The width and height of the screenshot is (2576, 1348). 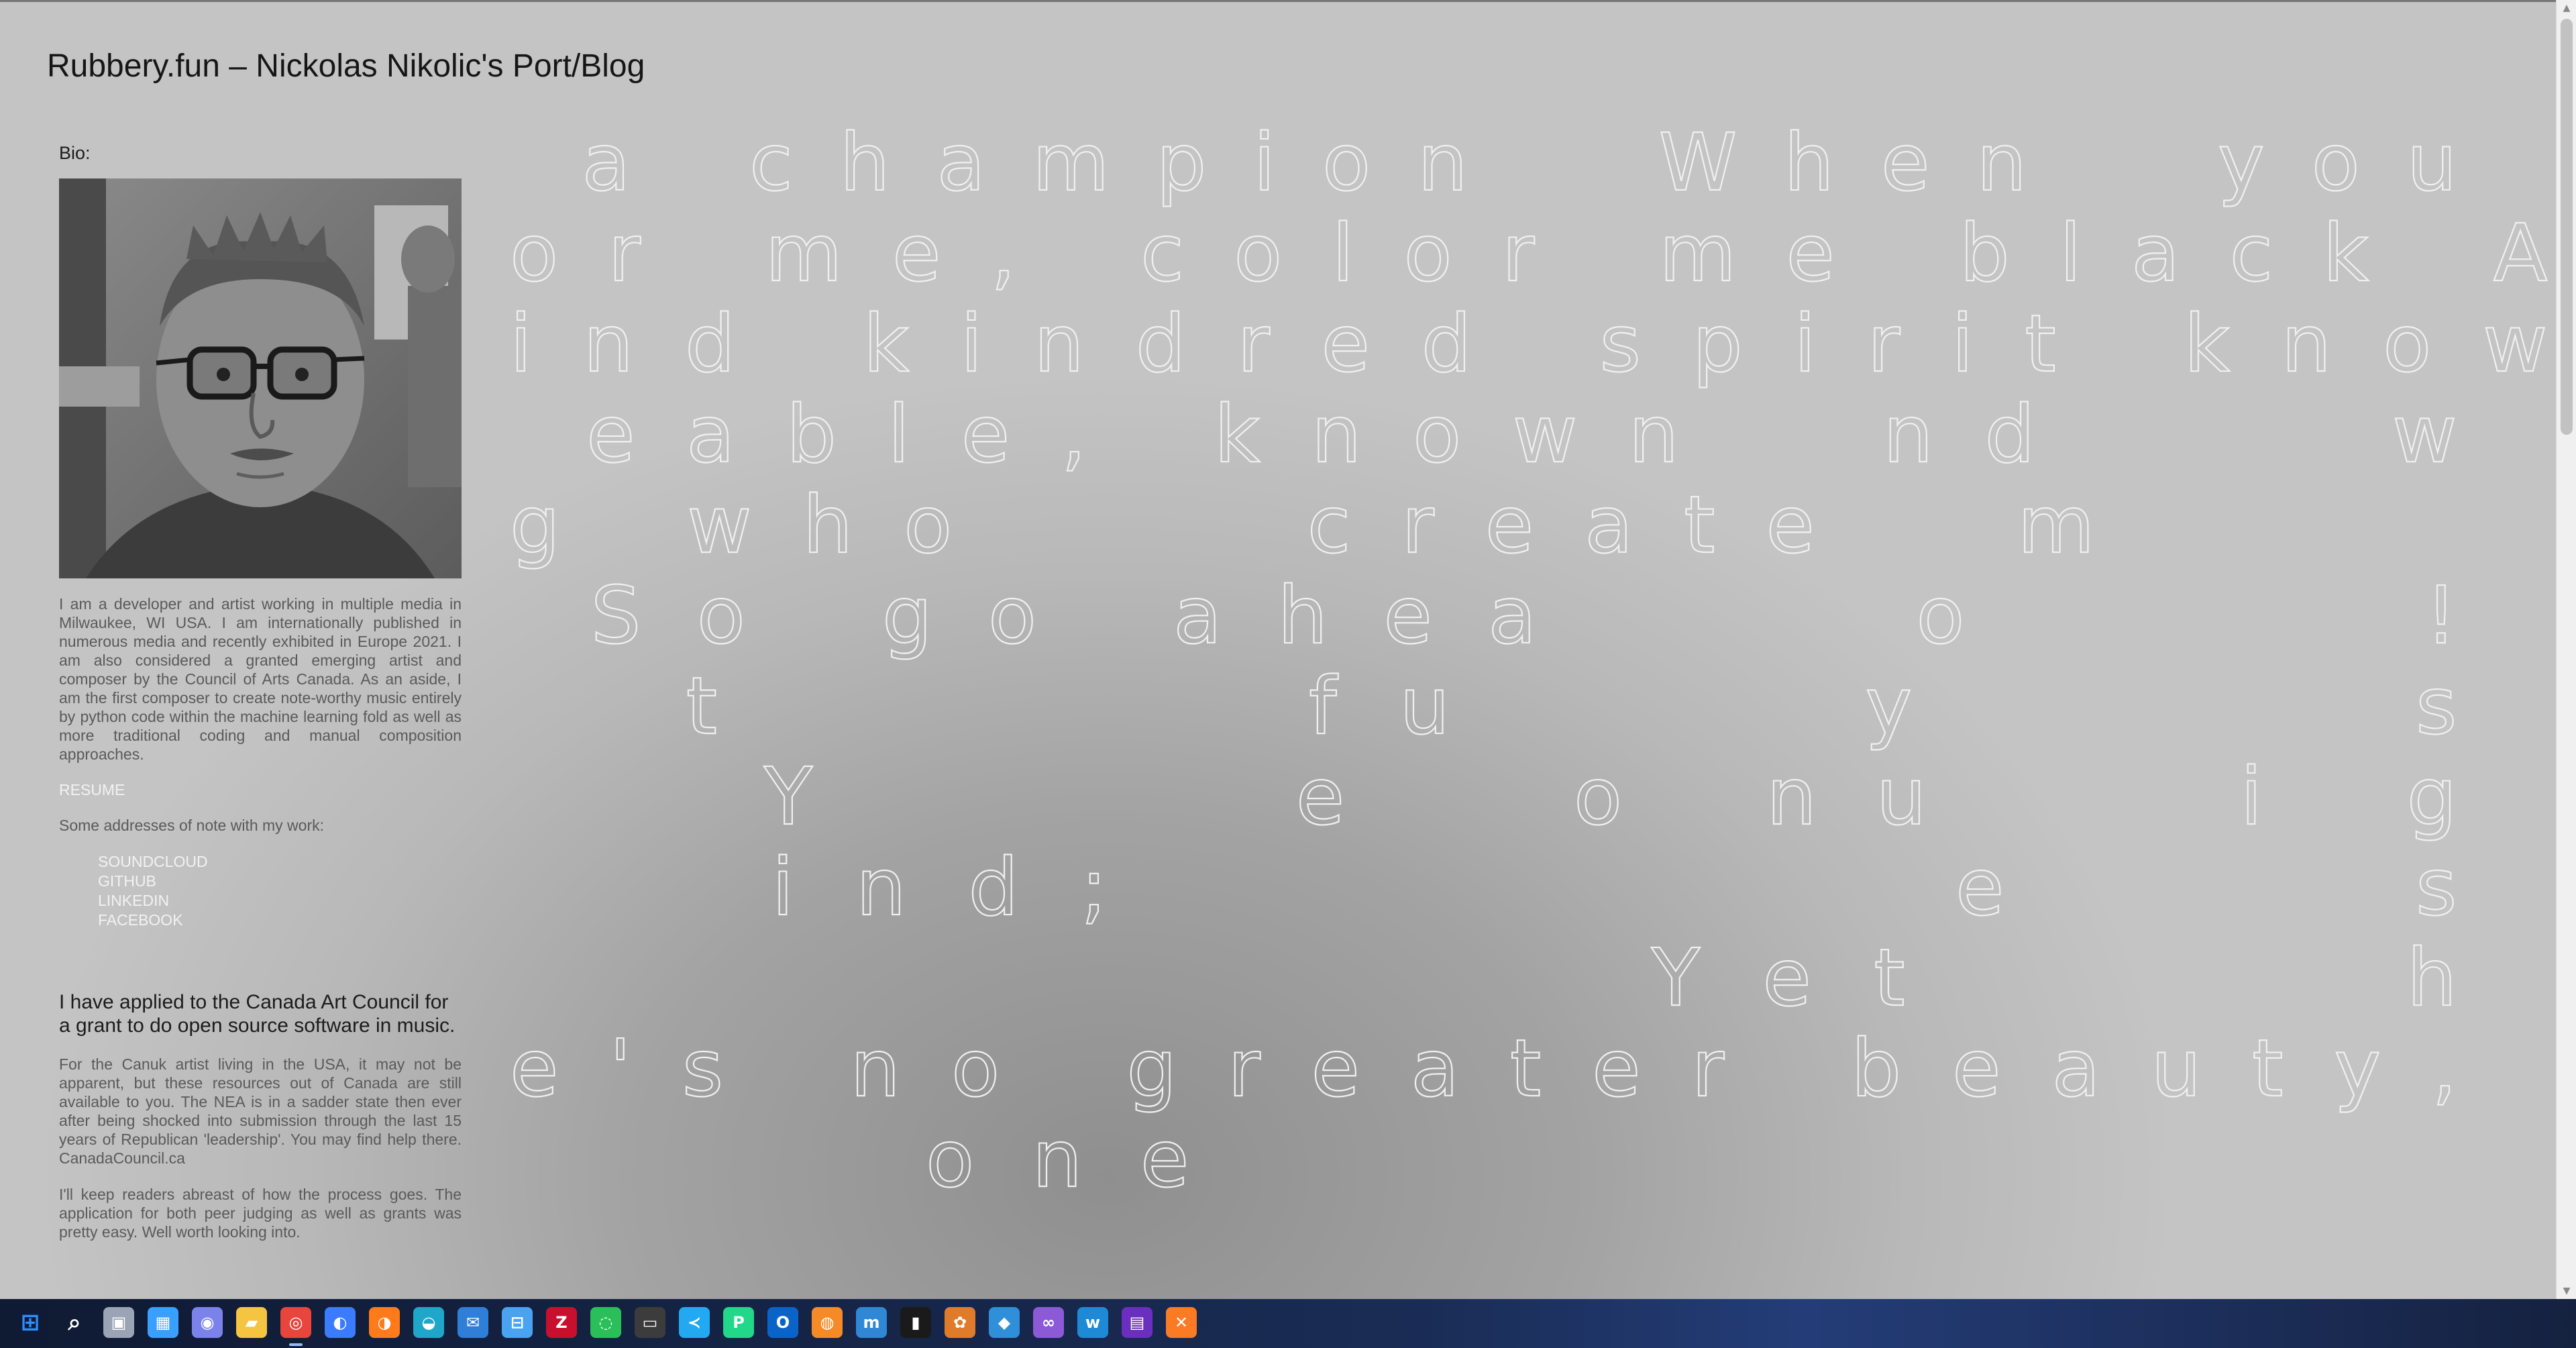 What do you see at coordinates (1483, 797) in the screenshot?
I see `poem-line: Y e o n u i g` at bounding box center [1483, 797].